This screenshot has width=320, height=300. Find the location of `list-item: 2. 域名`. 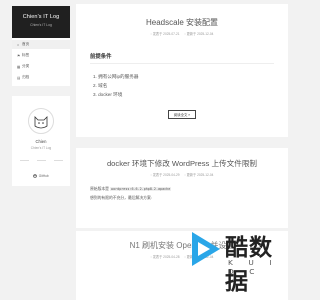

list-item: 2. 域名 is located at coordinates (100, 85).